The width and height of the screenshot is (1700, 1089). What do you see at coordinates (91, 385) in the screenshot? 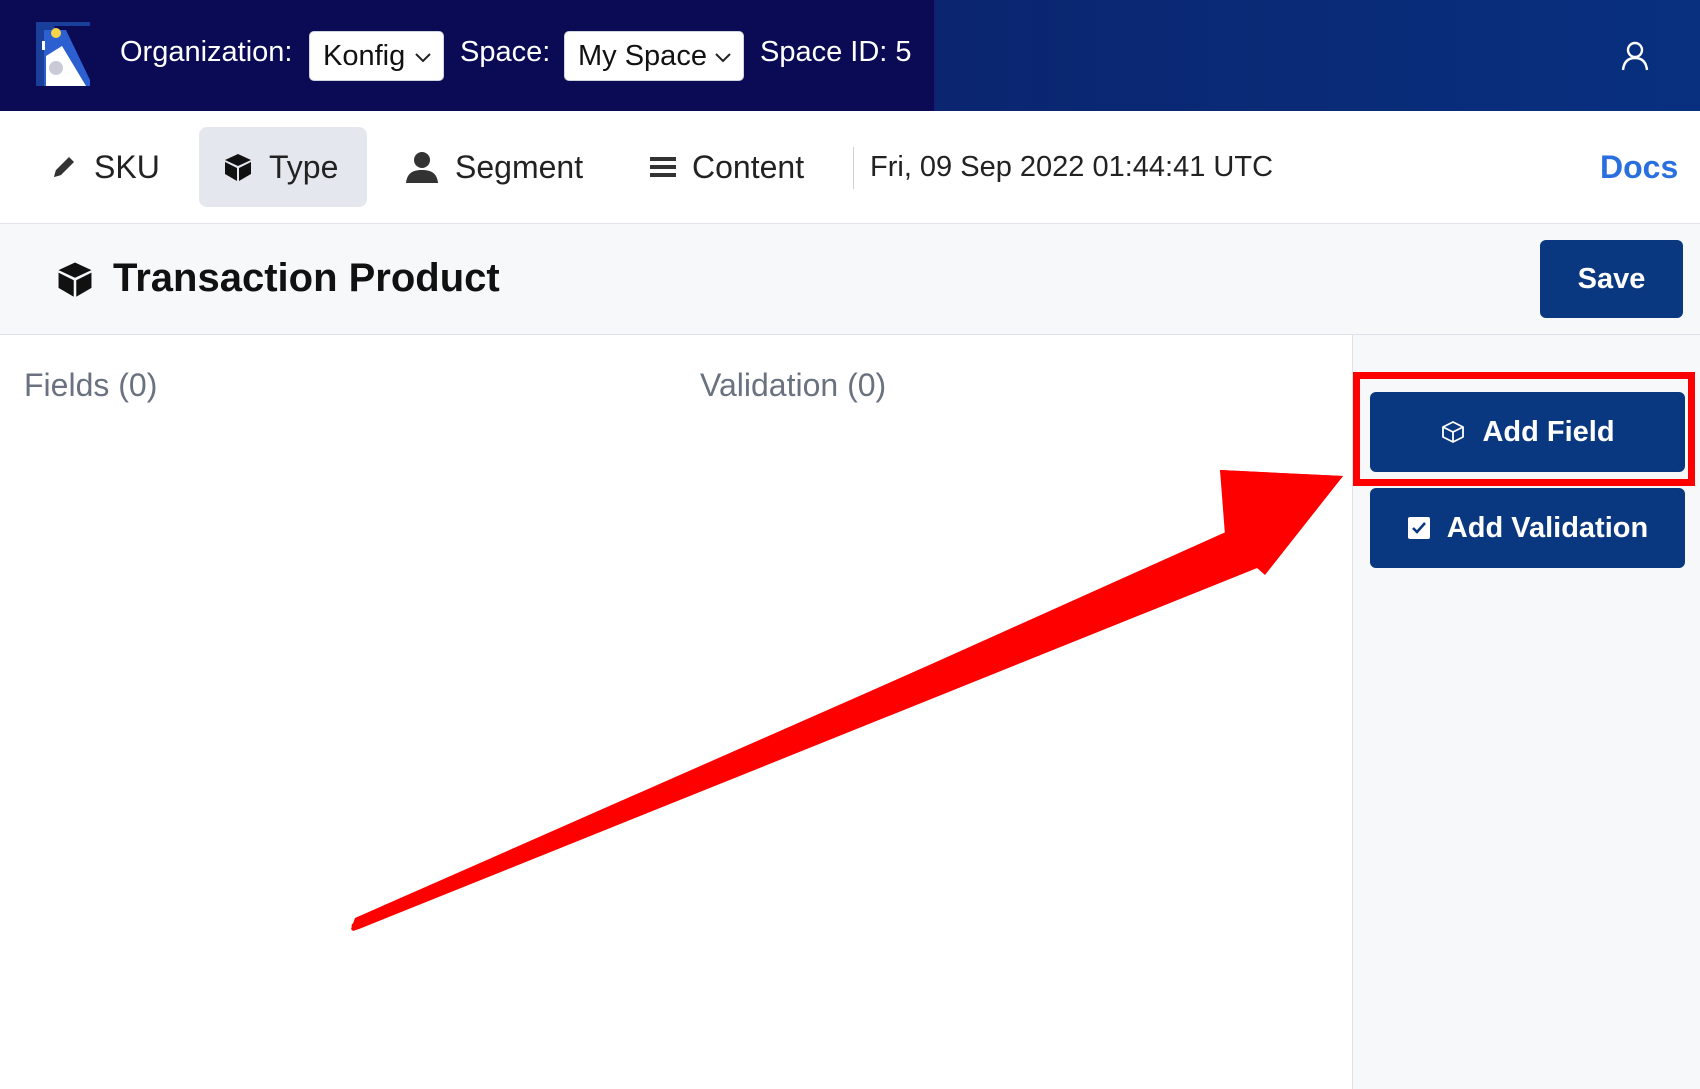
I see `fields-count-label: Fields (0)` at bounding box center [91, 385].